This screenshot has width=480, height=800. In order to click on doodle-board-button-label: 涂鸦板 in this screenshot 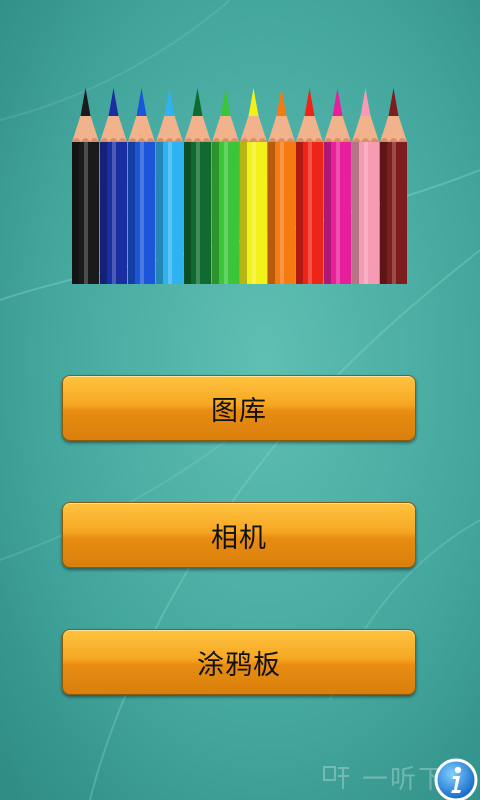, I will do `click(239, 665)`.